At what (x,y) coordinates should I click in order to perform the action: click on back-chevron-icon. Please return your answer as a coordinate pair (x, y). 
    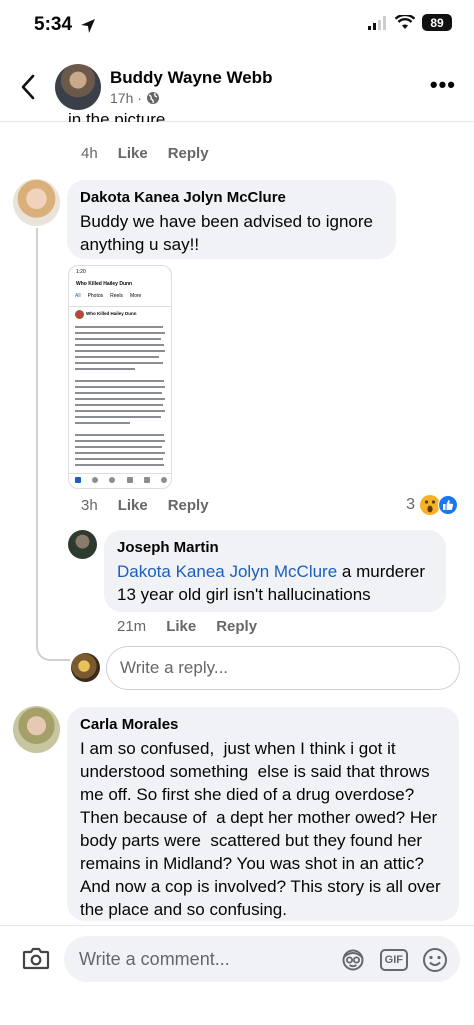
    Looking at the image, I should click on (29, 87).